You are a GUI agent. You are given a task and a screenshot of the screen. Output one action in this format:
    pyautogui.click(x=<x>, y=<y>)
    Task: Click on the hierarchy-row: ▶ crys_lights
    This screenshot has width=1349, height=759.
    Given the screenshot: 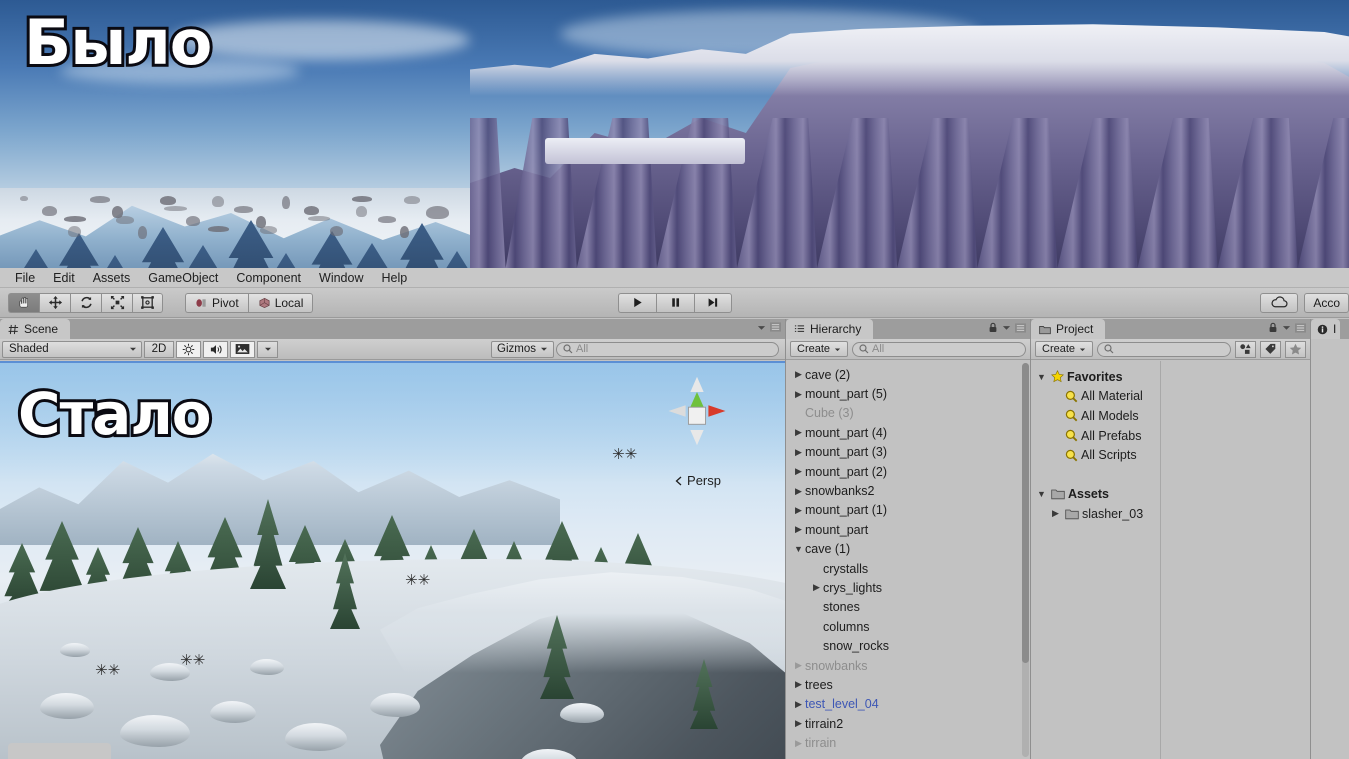 What is the action you would take?
    pyautogui.click(x=908, y=587)
    